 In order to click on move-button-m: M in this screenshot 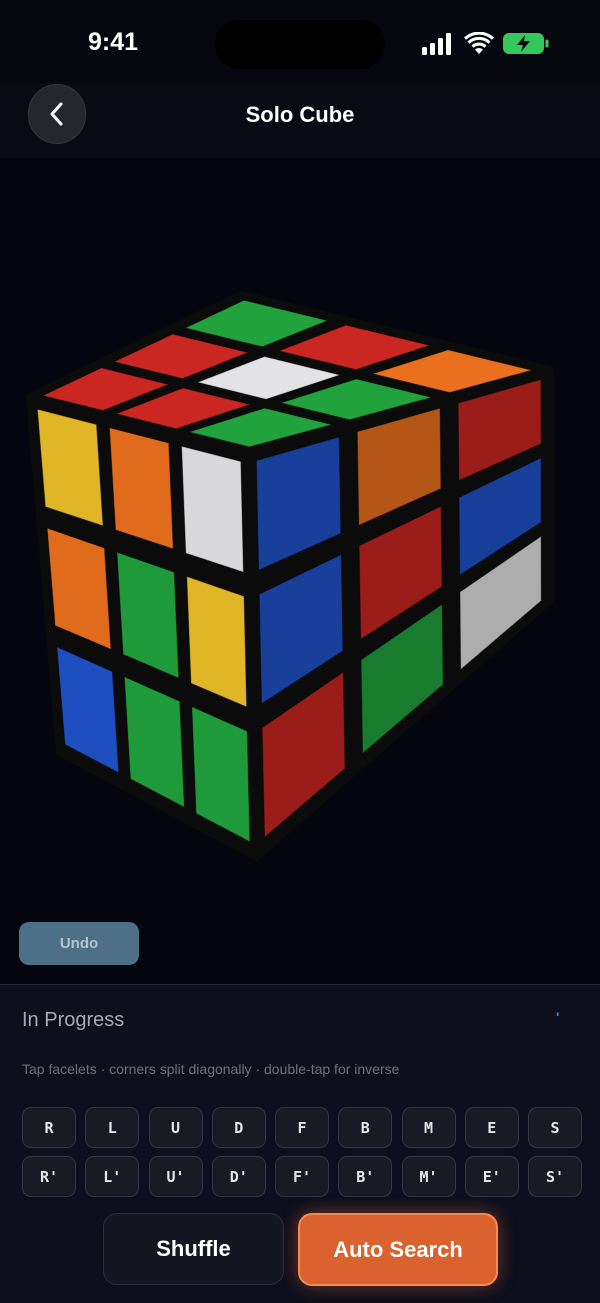, I will do `click(428, 1127)`.